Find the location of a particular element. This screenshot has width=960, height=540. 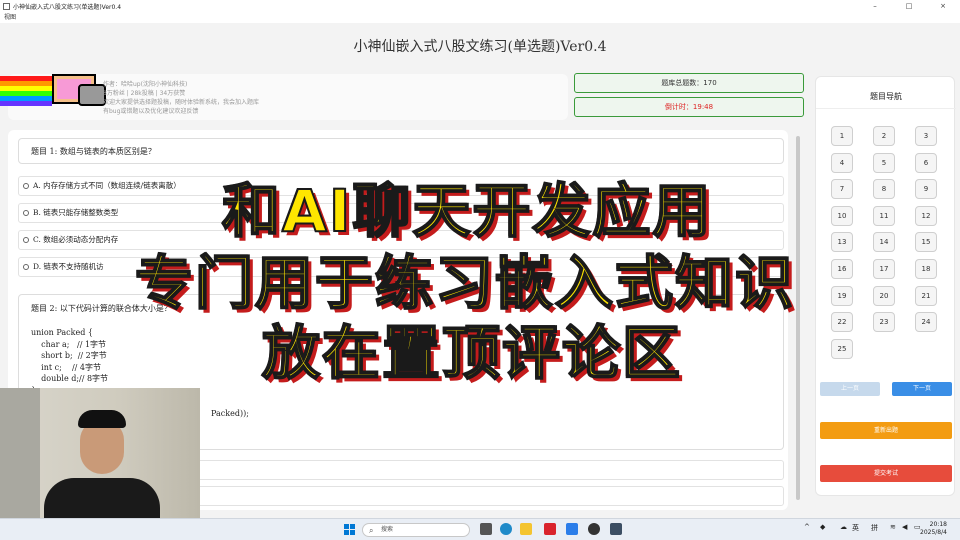

nav-question-19: 19 is located at coordinates (842, 295).